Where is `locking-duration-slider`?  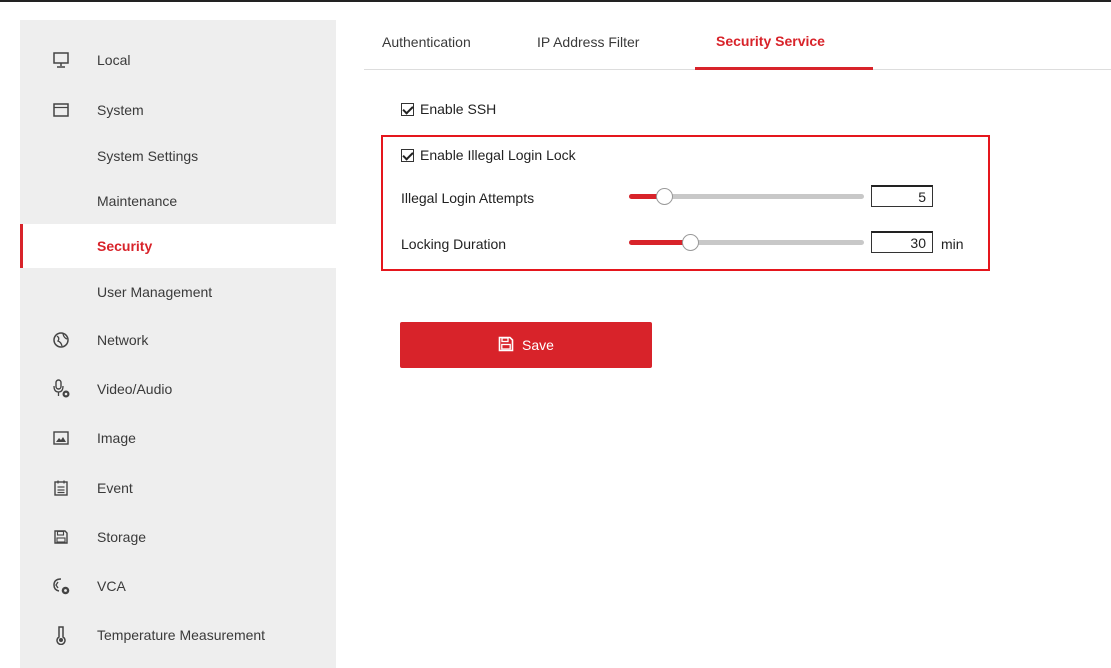
locking-duration-slider is located at coordinates (746, 243).